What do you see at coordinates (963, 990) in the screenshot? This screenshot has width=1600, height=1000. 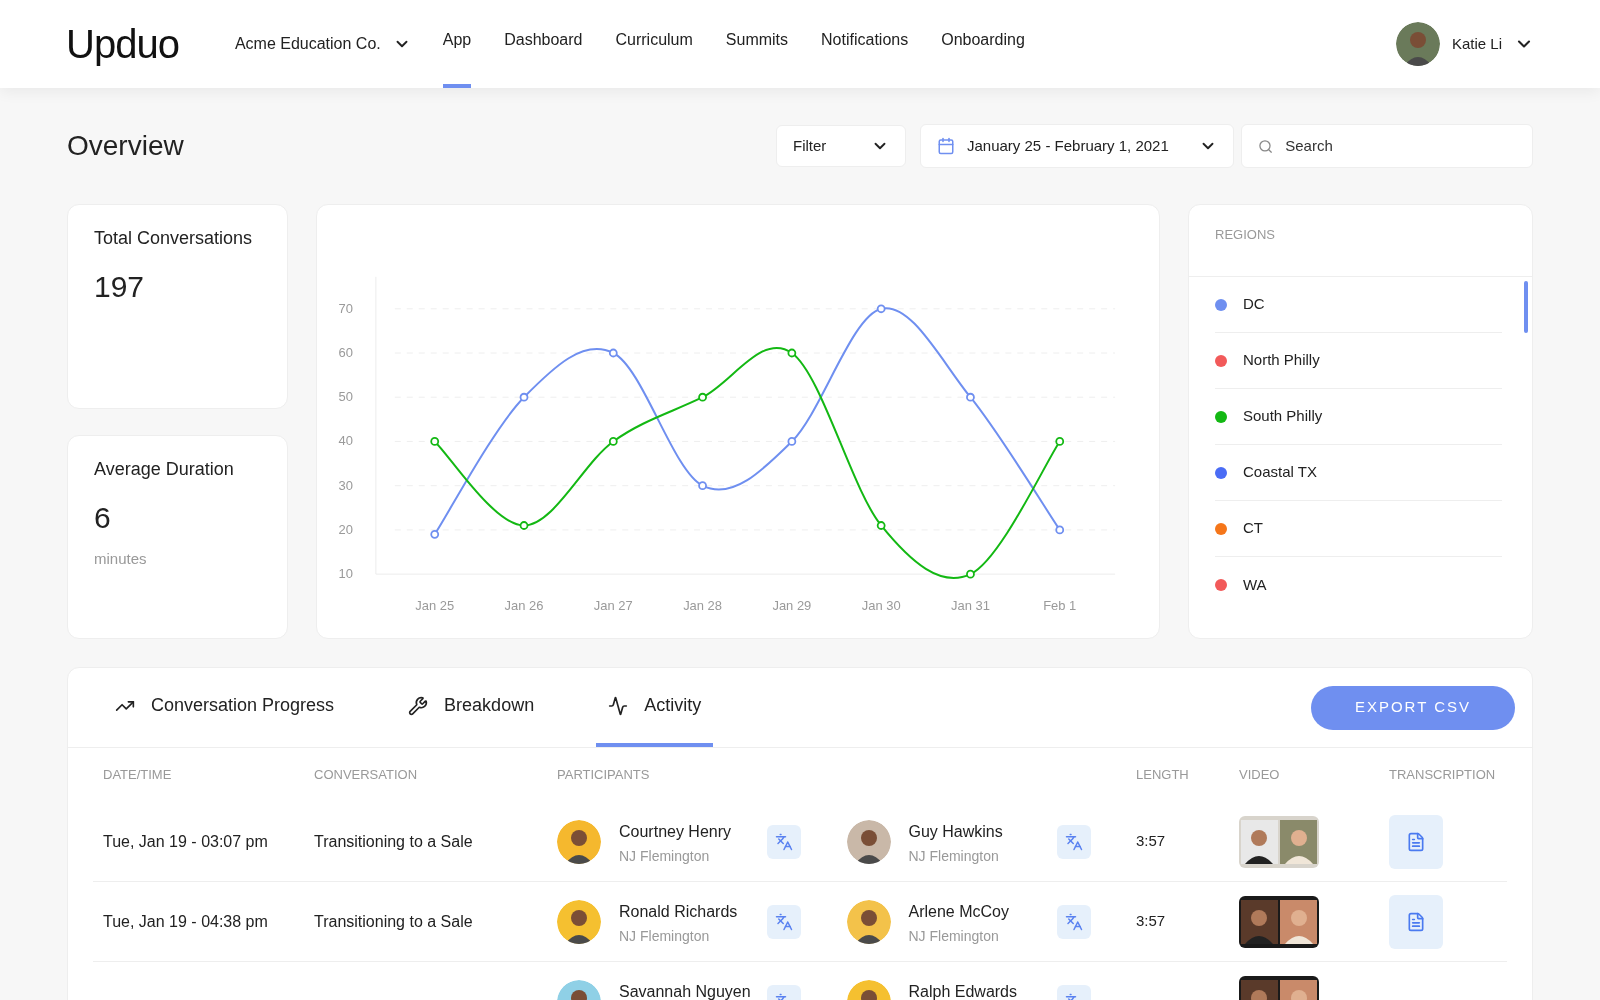 I see `participant-name: Ralph Edwards` at bounding box center [963, 990].